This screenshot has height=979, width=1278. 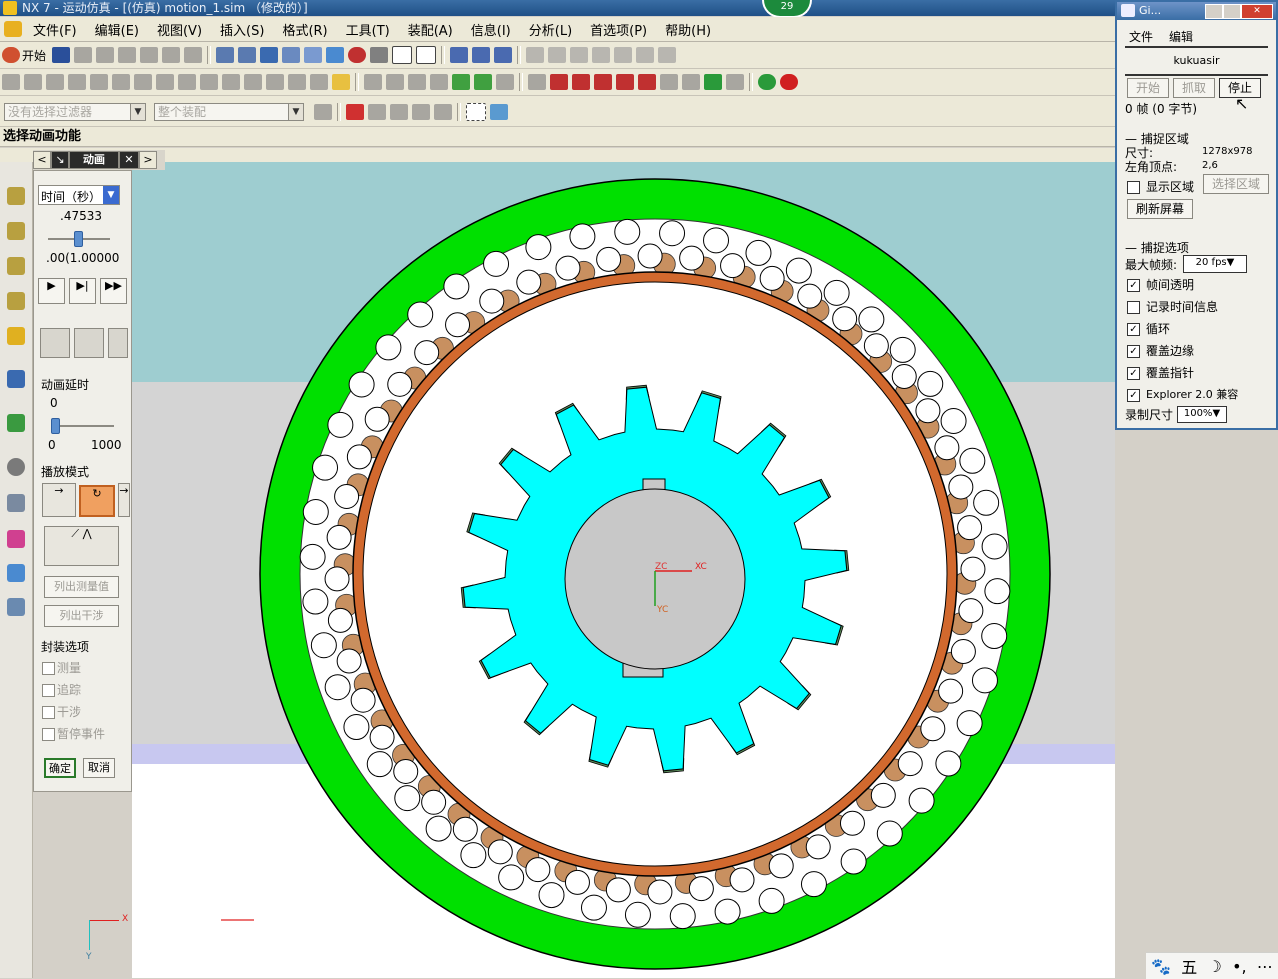 I want to click on selection-filter-dropdown: 没有选择过滤器 ▼, so click(x=75, y=112).